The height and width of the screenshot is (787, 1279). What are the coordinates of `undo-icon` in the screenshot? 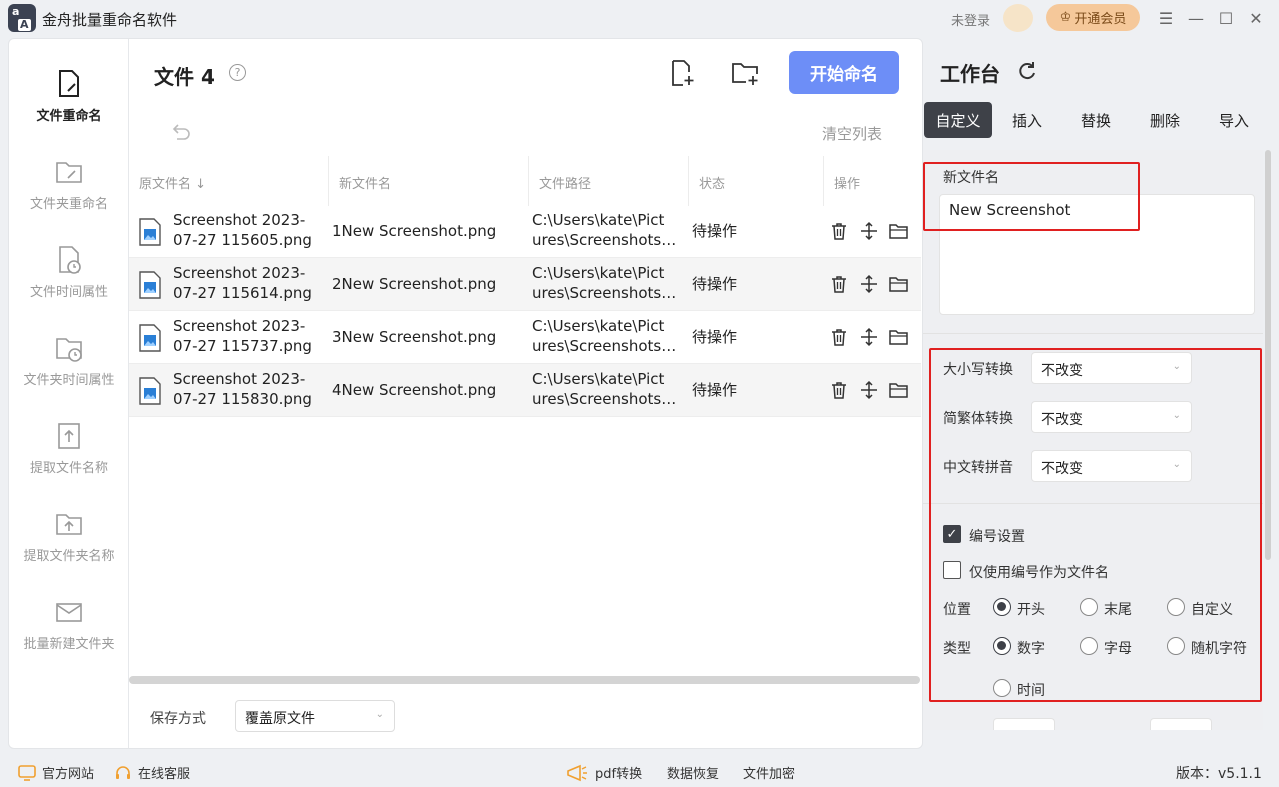 It's located at (180, 132).